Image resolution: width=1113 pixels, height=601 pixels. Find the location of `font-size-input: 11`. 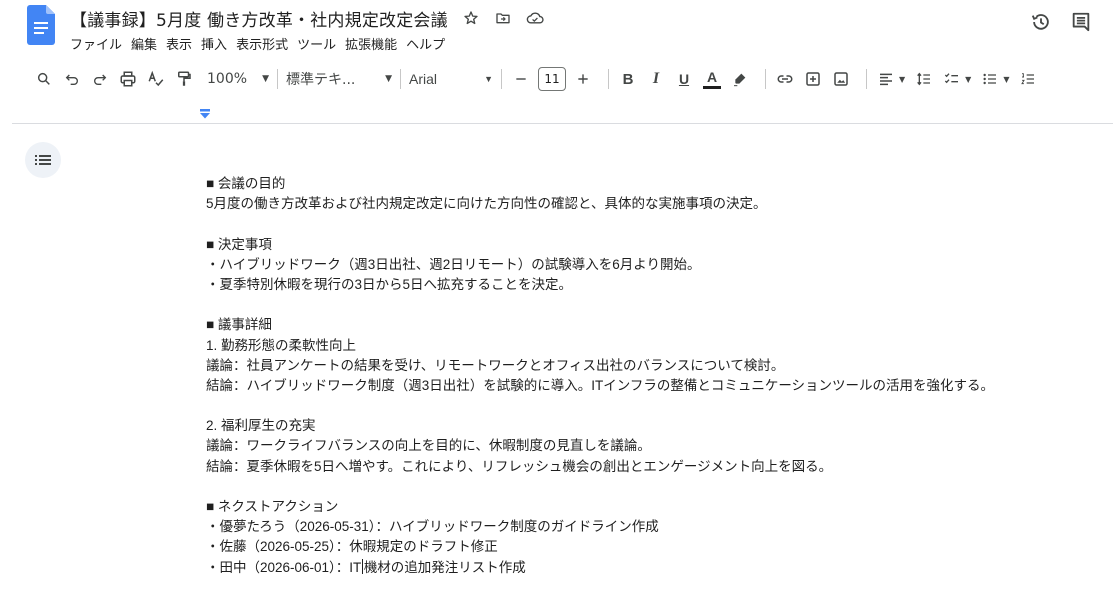

font-size-input: 11 is located at coordinates (552, 79).